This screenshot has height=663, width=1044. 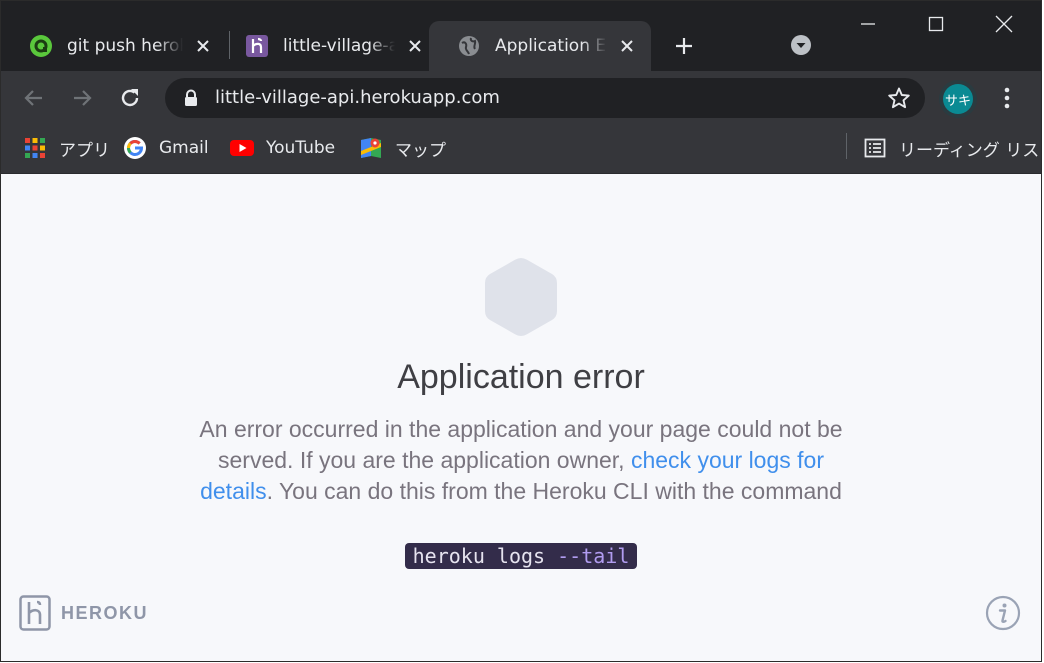 What do you see at coordinates (469, 46) in the screenshot?
I see `globe-icon` at bounding box center [469, 46].